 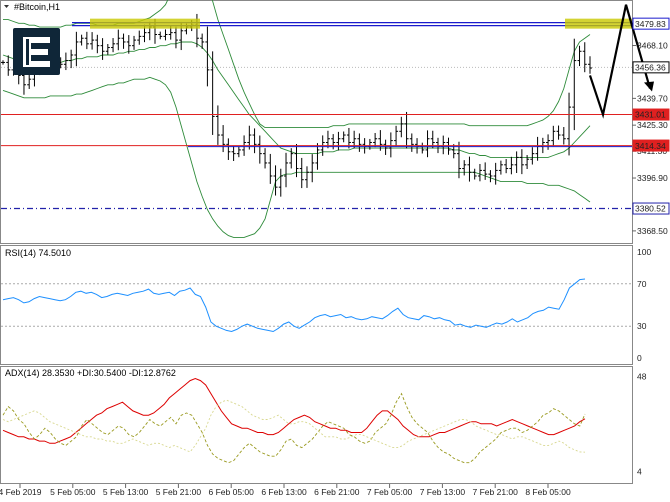 What do you see at coordinates (73, 492) in the screenshot?
I see `x-tick-label: 5 Feb 05:00` at bounding box center [73, 492].